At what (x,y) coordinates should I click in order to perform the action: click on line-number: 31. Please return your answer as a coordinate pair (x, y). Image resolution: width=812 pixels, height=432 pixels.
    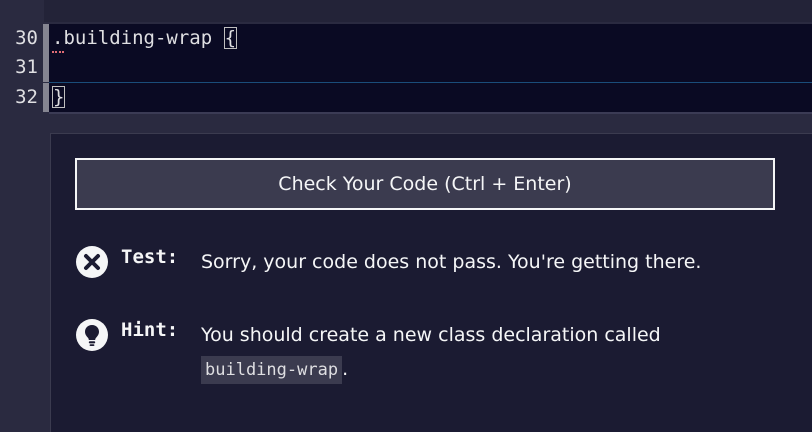
    Looking at the image, I should click on (26, 67).